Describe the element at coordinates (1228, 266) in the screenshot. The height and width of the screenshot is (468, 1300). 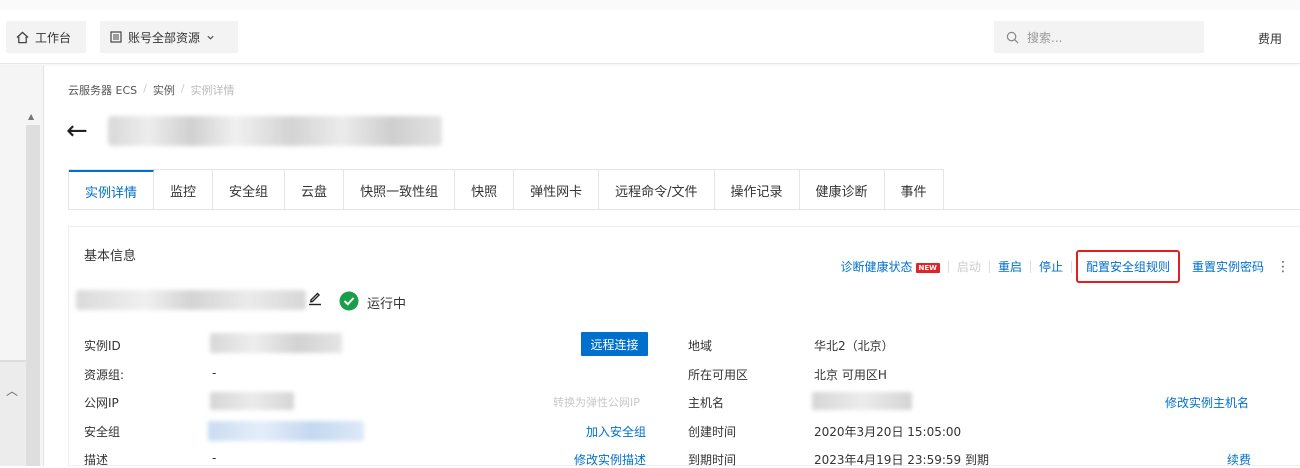
I see `reset-password-link: 重置实例密码` at that location.